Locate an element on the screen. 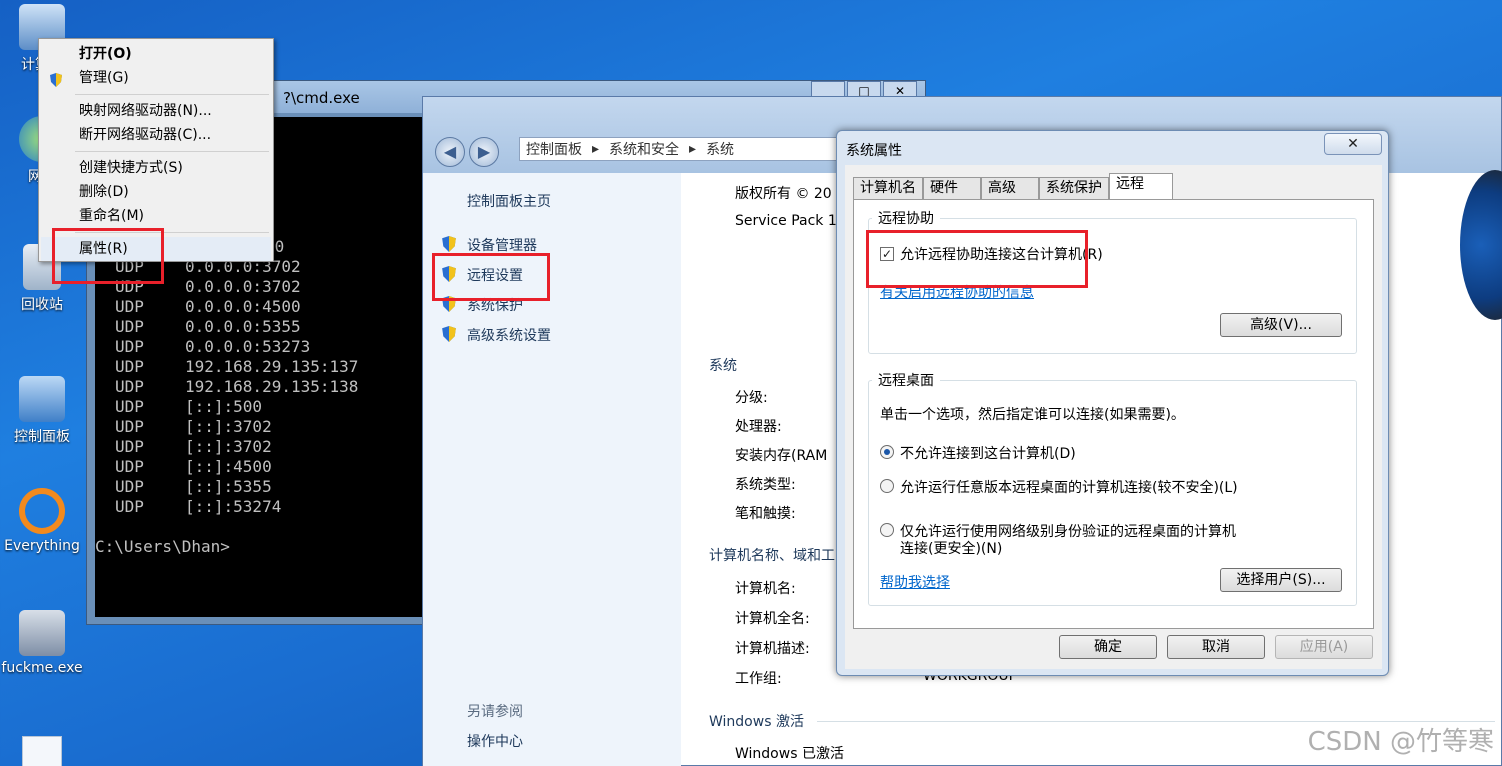 The width and height of the screenshot is (1502, 766). console-prompt: C:\Users\Dhan> is located at coordinates (260, 547).